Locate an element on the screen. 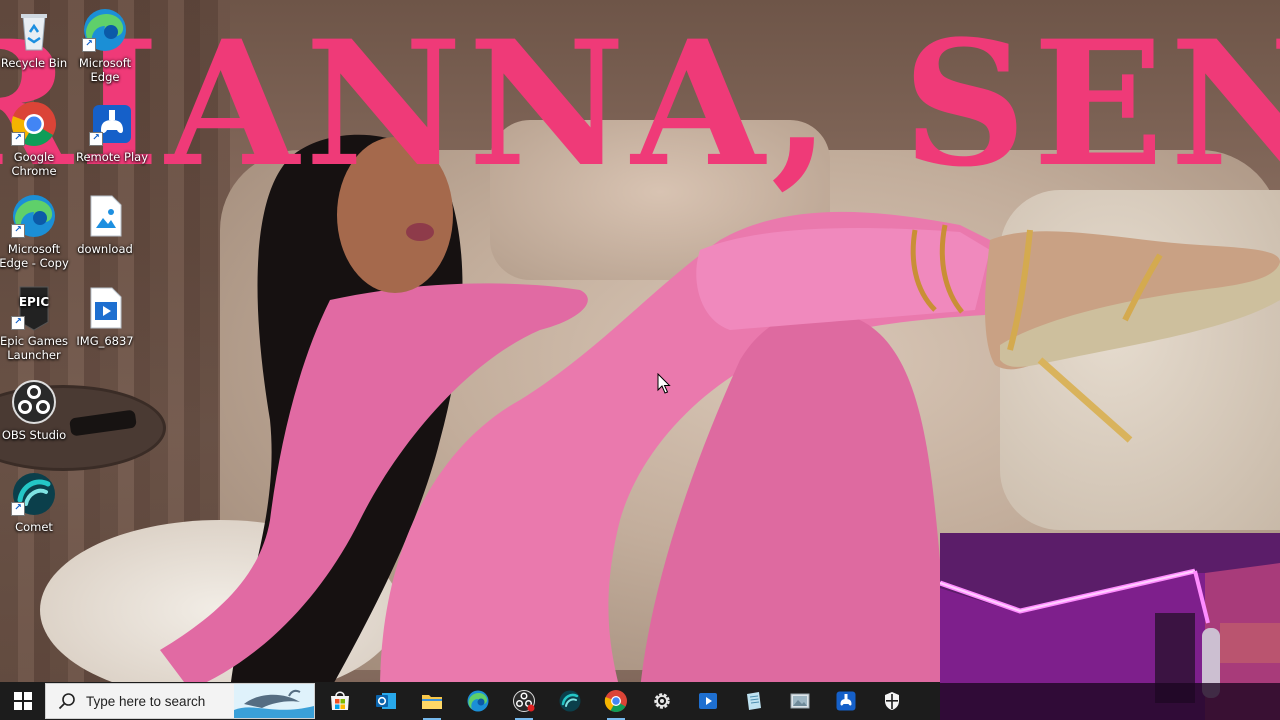 The width and height of the screenshot is (1280, 720). taskbar-app-media-player is located at coordinates (708, 701).